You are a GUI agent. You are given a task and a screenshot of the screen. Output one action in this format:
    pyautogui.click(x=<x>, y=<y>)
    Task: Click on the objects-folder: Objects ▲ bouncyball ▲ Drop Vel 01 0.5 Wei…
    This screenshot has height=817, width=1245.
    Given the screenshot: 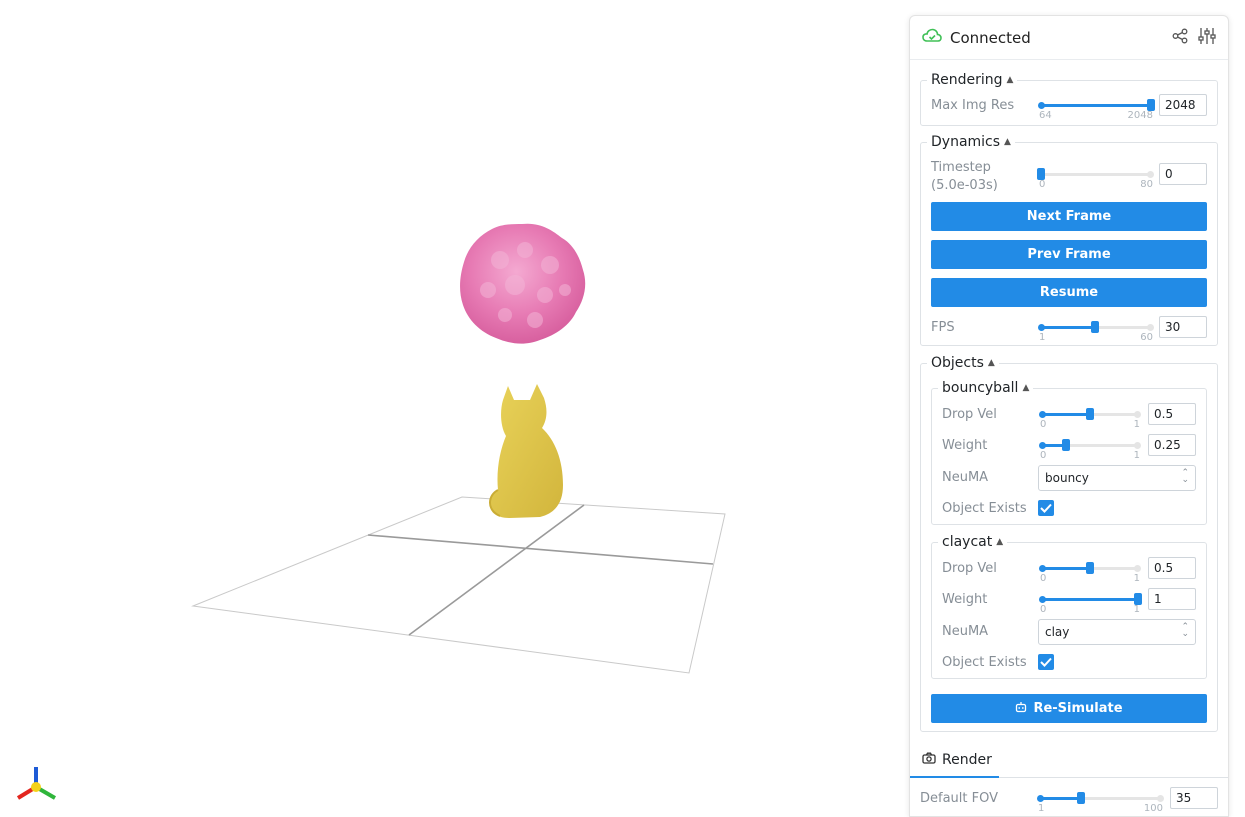 What is the action you would take?
    pyautogui.click(x=1069, y=543)
    